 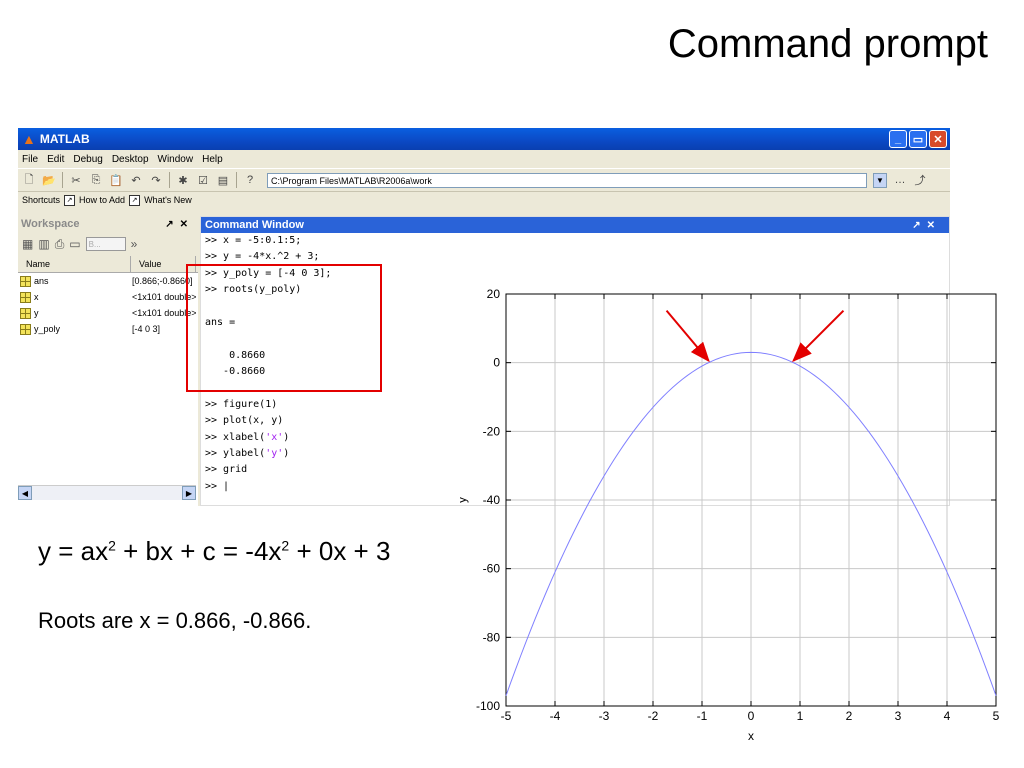 I want to click on table-row: x <1x101 double>, so click(x=108, y=297).